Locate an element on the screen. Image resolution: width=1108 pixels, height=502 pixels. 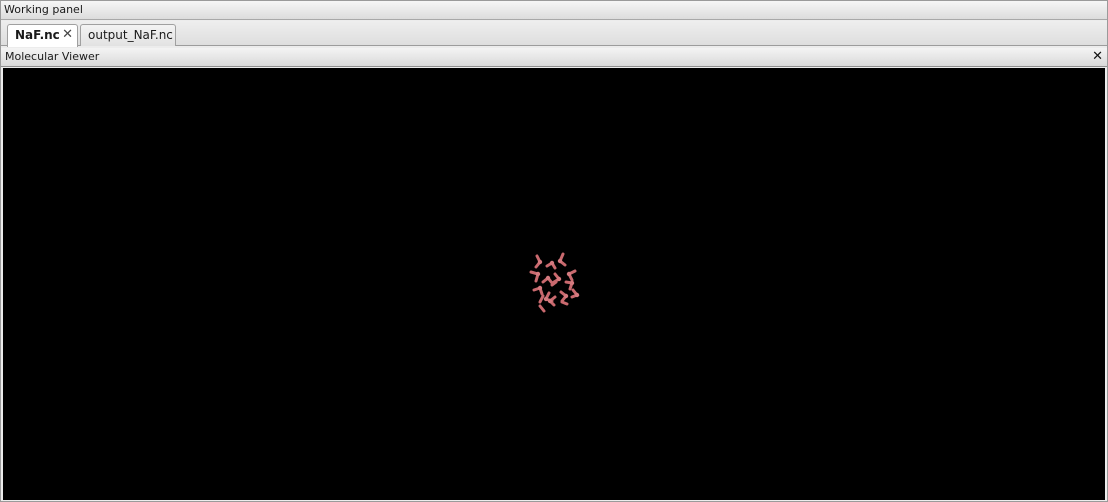
tab-label: output_NaF.nc is located at coordinates (130, 35).